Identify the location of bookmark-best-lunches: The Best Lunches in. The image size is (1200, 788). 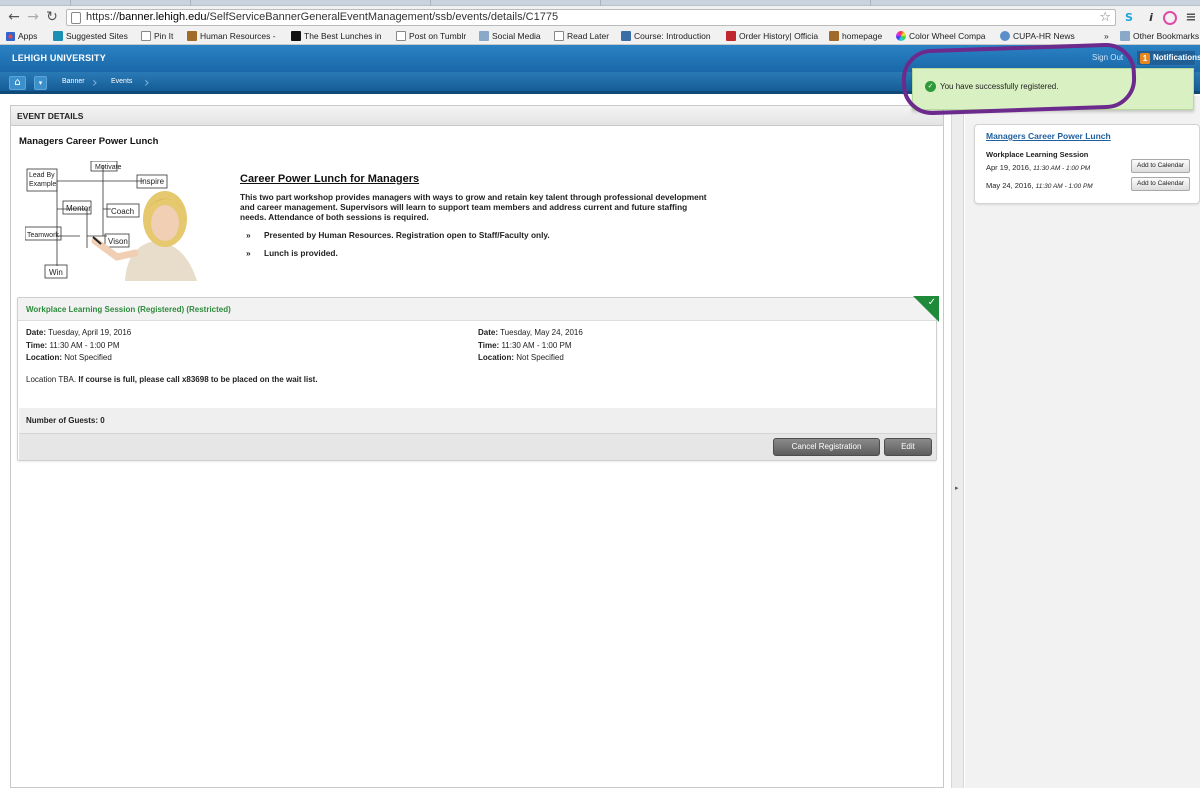
(336, 36).